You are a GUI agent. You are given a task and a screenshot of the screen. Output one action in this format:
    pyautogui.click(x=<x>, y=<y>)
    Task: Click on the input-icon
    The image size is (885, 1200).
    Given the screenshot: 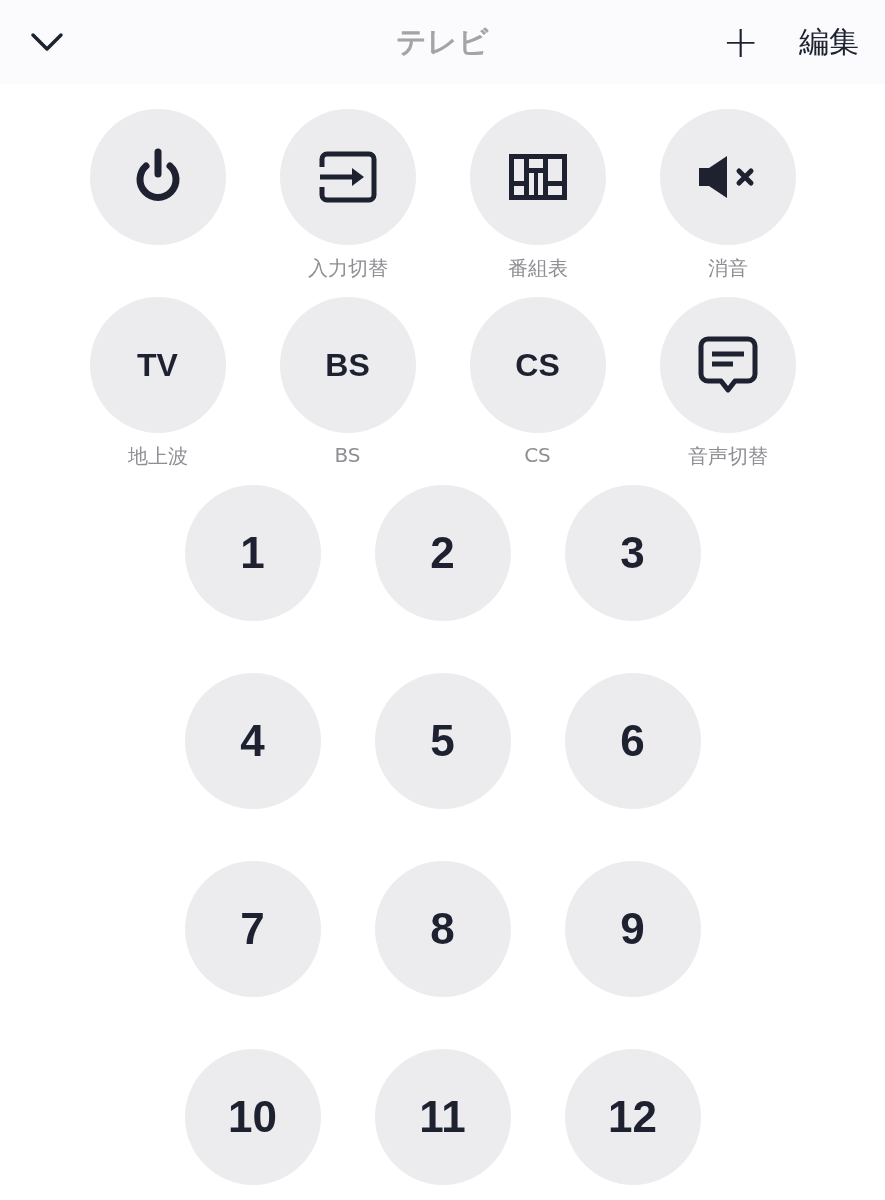 What is the action you would take?
    pyautogui.click(x=347, y=177)
    